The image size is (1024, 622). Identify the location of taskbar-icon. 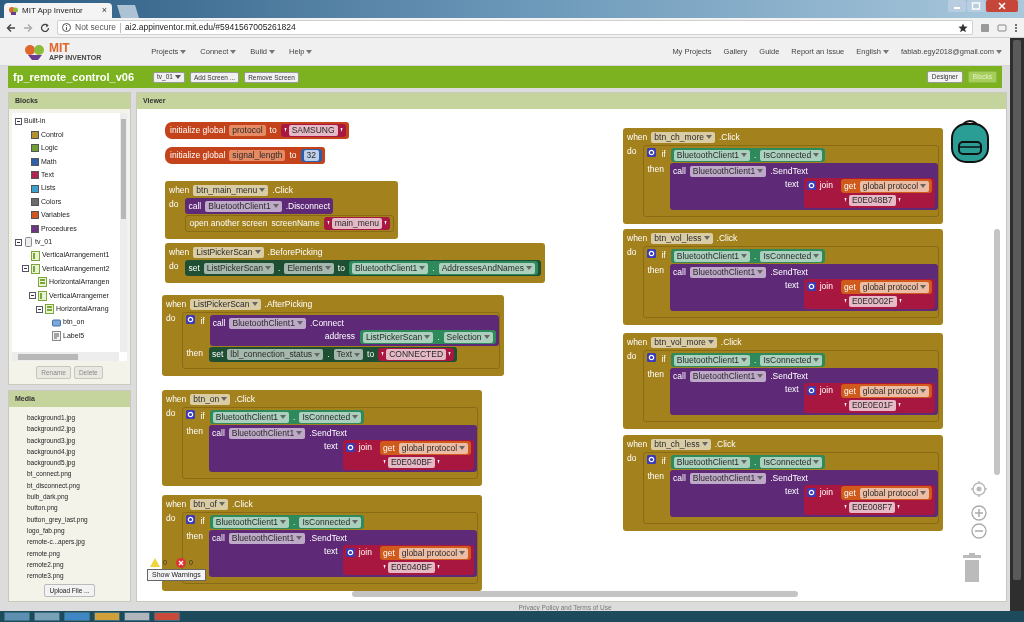
(137, 616).